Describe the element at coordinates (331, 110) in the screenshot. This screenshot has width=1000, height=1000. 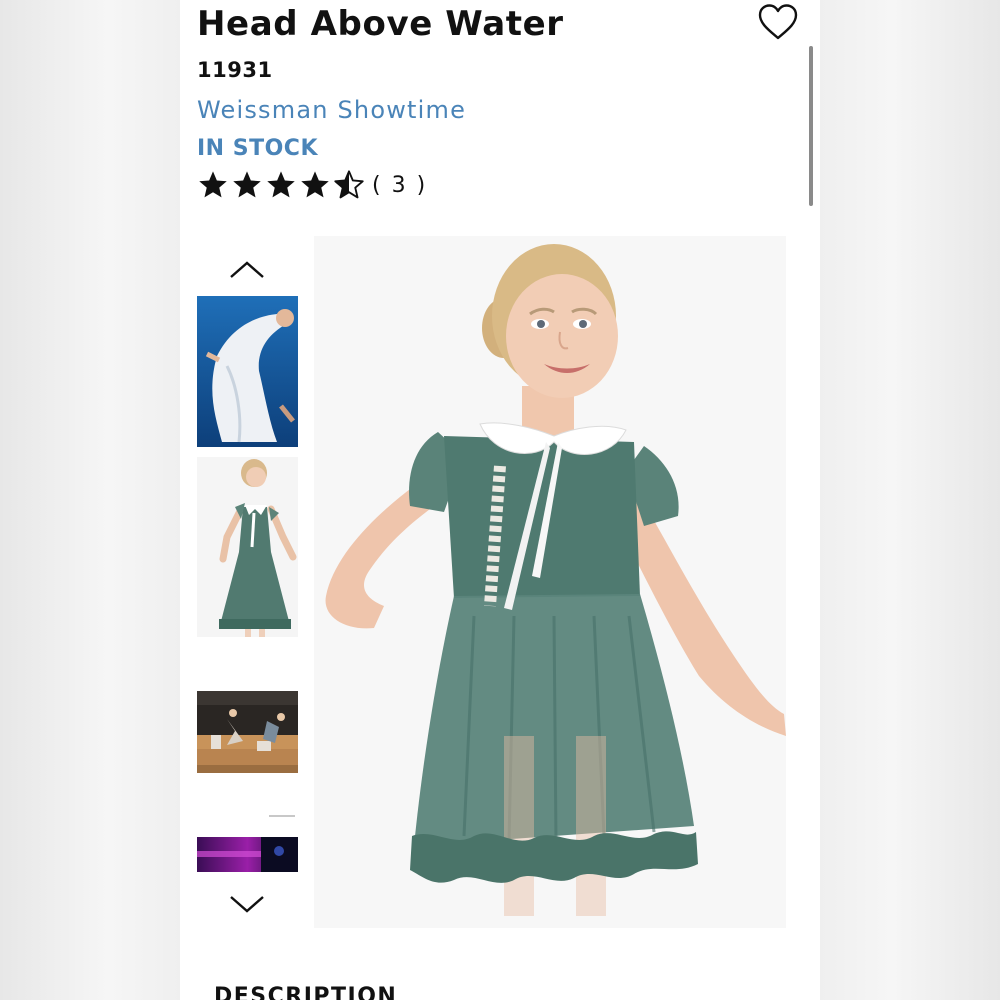
I see `brand-link: Weissman Showtime` at that location.